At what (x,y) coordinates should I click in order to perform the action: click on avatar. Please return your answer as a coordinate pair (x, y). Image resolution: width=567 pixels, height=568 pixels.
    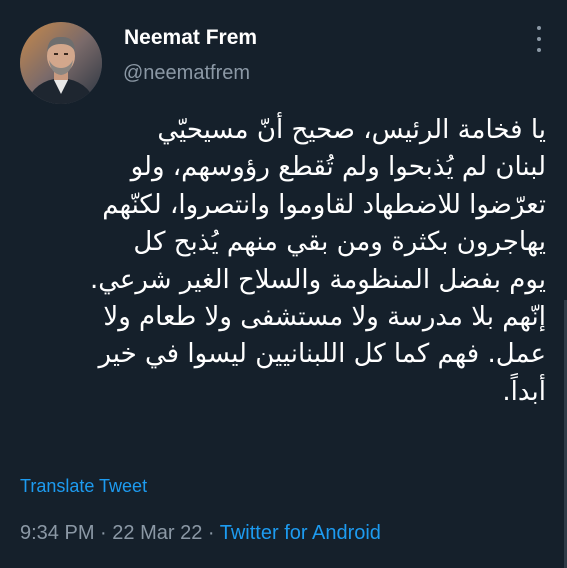
    Looking at the image, I should click on (61, 63).